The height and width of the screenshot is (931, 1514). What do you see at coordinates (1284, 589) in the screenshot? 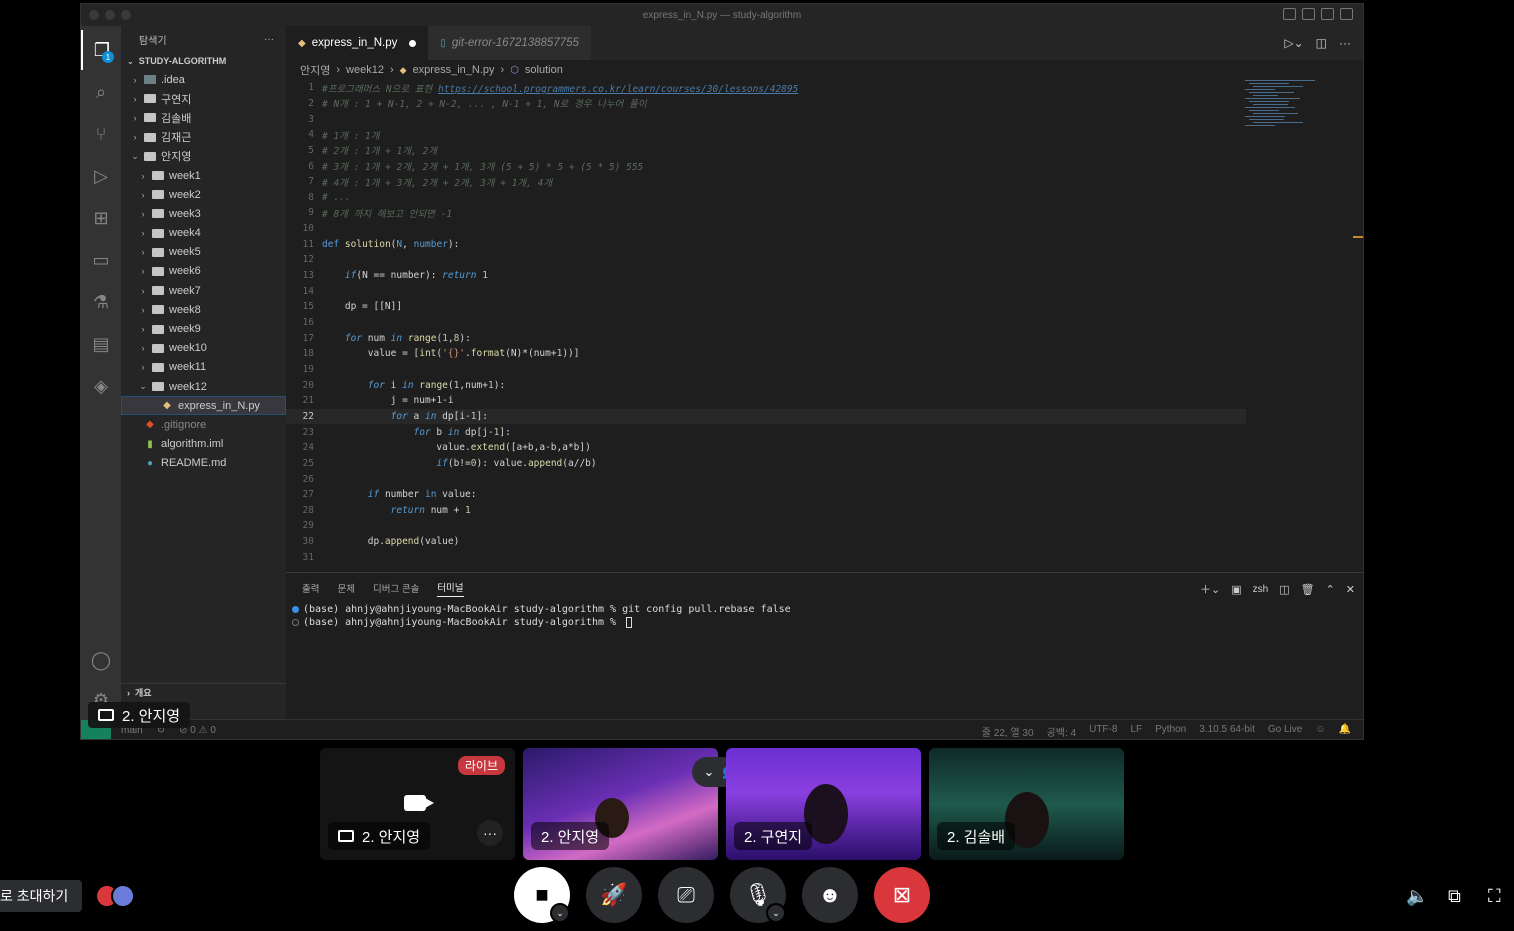
I see `split-terminal-icon: ◫` at bounding box center [1284, 589].